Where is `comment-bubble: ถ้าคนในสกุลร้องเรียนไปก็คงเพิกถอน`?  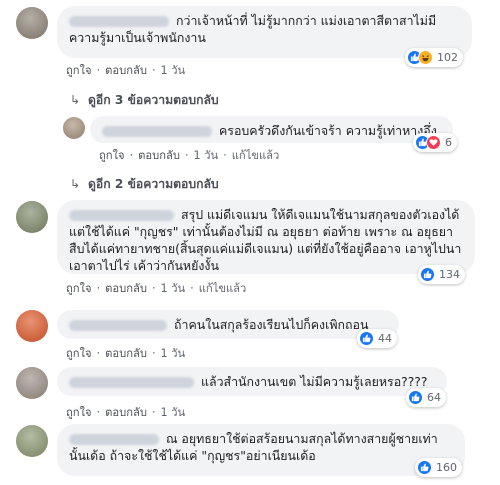 comment-bubble: ถ้าคนในสกุลร้องเรียนไปก็คงเพิกถอน is located at coordinates (228, 324).